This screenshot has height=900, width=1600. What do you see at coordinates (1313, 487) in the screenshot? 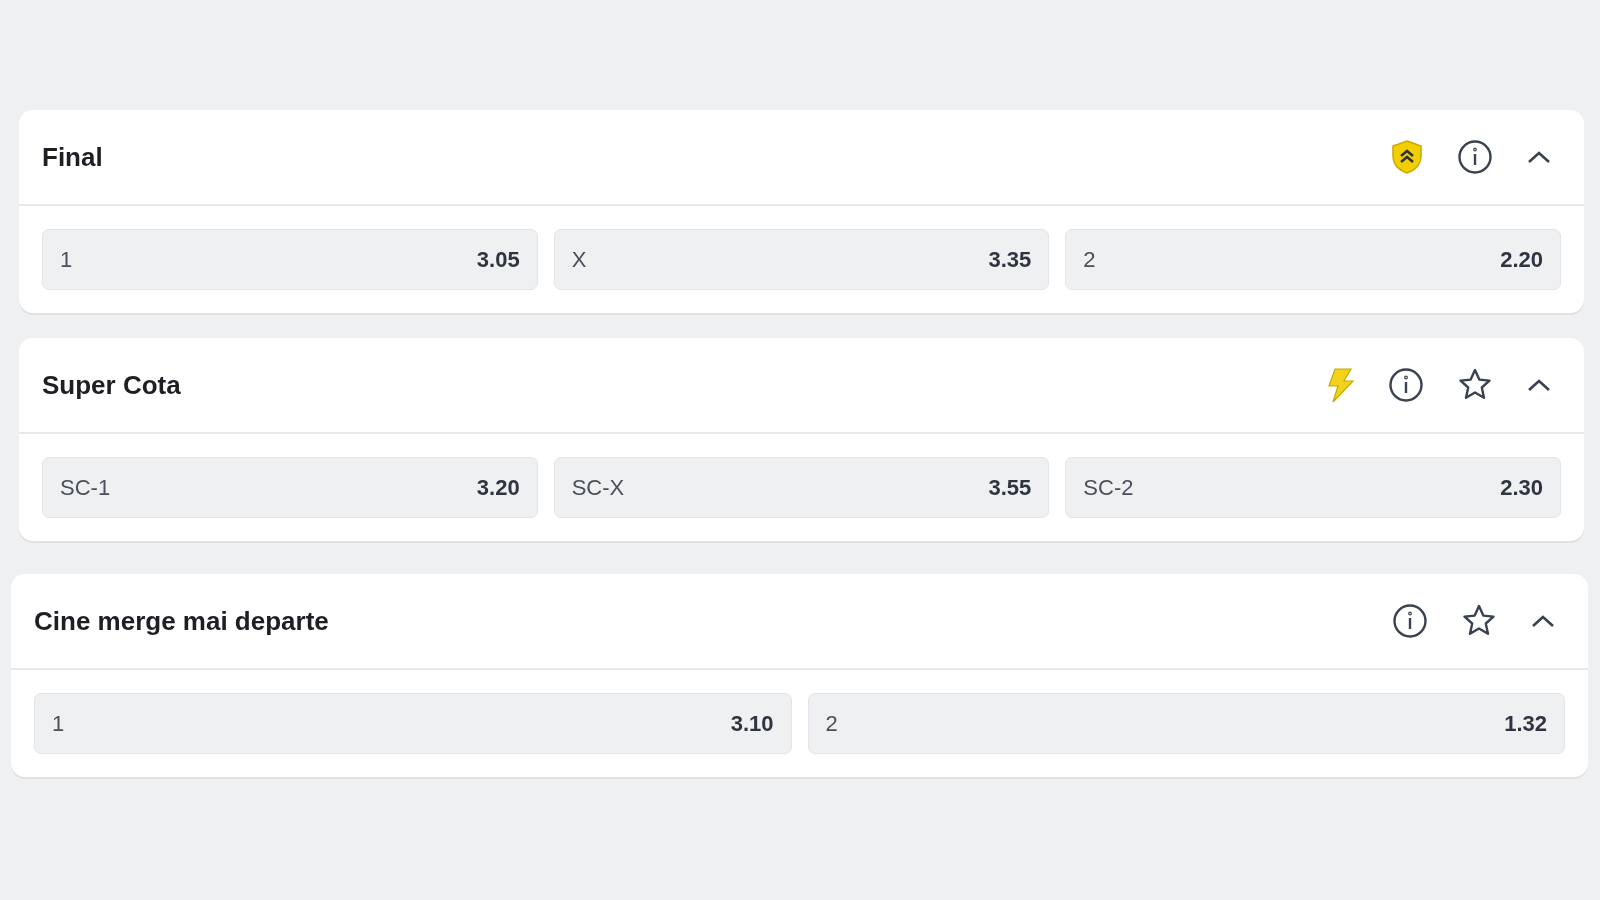
I see `odds-button: SC-2 2.30` at bounding box center [1313, 487].